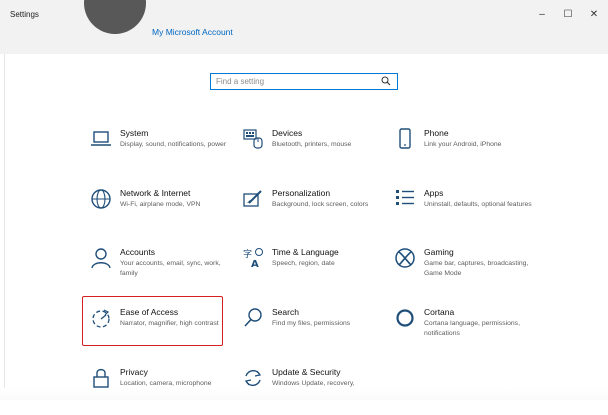 The height and width of the screenshot is (415, 608). What do you see at coordinates (134, 372) in the screenshot?
I see `tile-name: Privacy` at bounding box center [134, 372].